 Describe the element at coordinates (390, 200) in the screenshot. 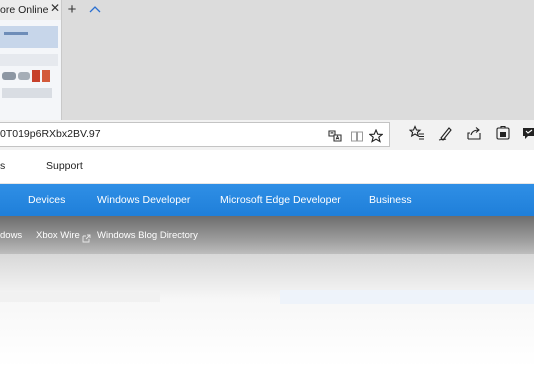

I see `category-business: Business` at that location.